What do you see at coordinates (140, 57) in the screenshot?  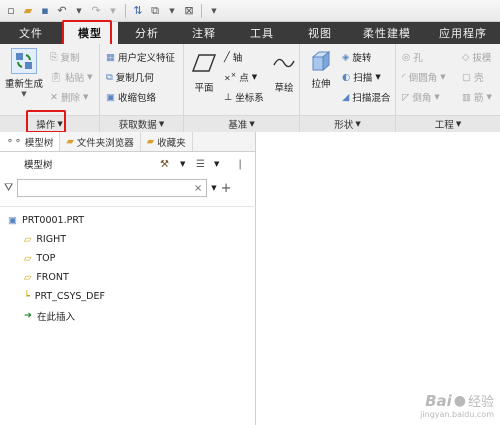 I see `user-defined-feature-button: ▦ 用户定义特征` at bounding box center [140, 57].